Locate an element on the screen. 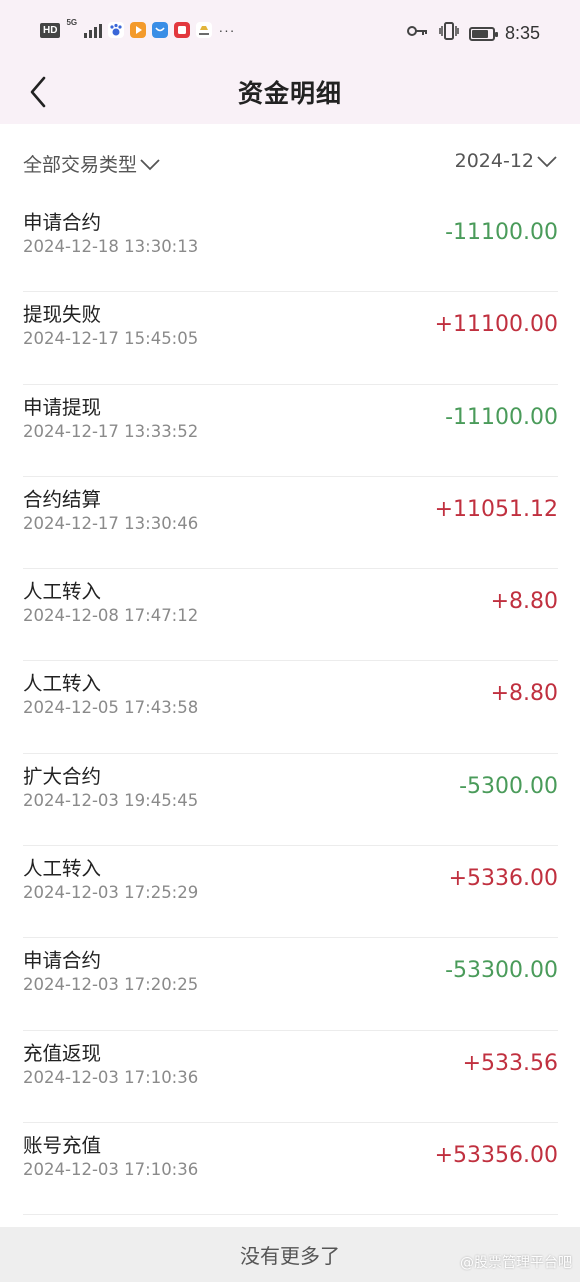 Image resolution: width=580 pixels, height=1282 pixels. footer: 没有更多了 @股票管理平台吧 is located at coordinates (290, 1254).